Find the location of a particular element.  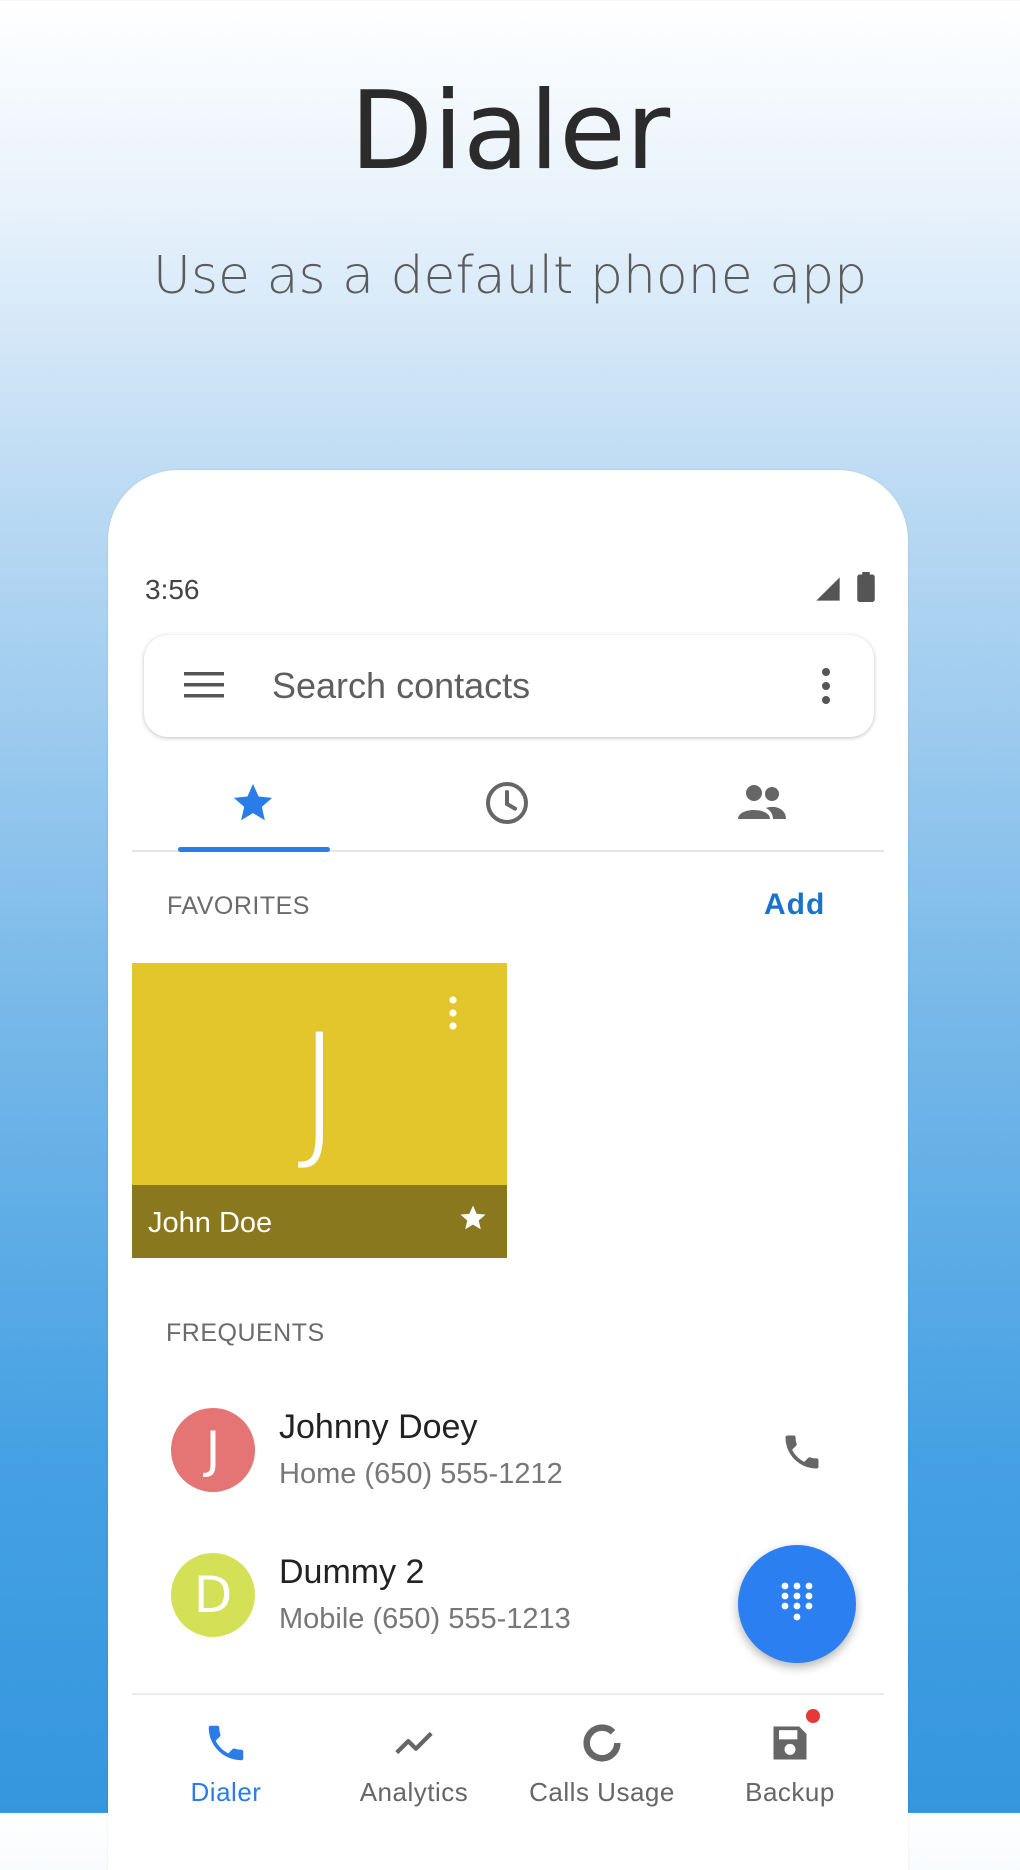

dialpad-button is located at coordinates (797, 1604).